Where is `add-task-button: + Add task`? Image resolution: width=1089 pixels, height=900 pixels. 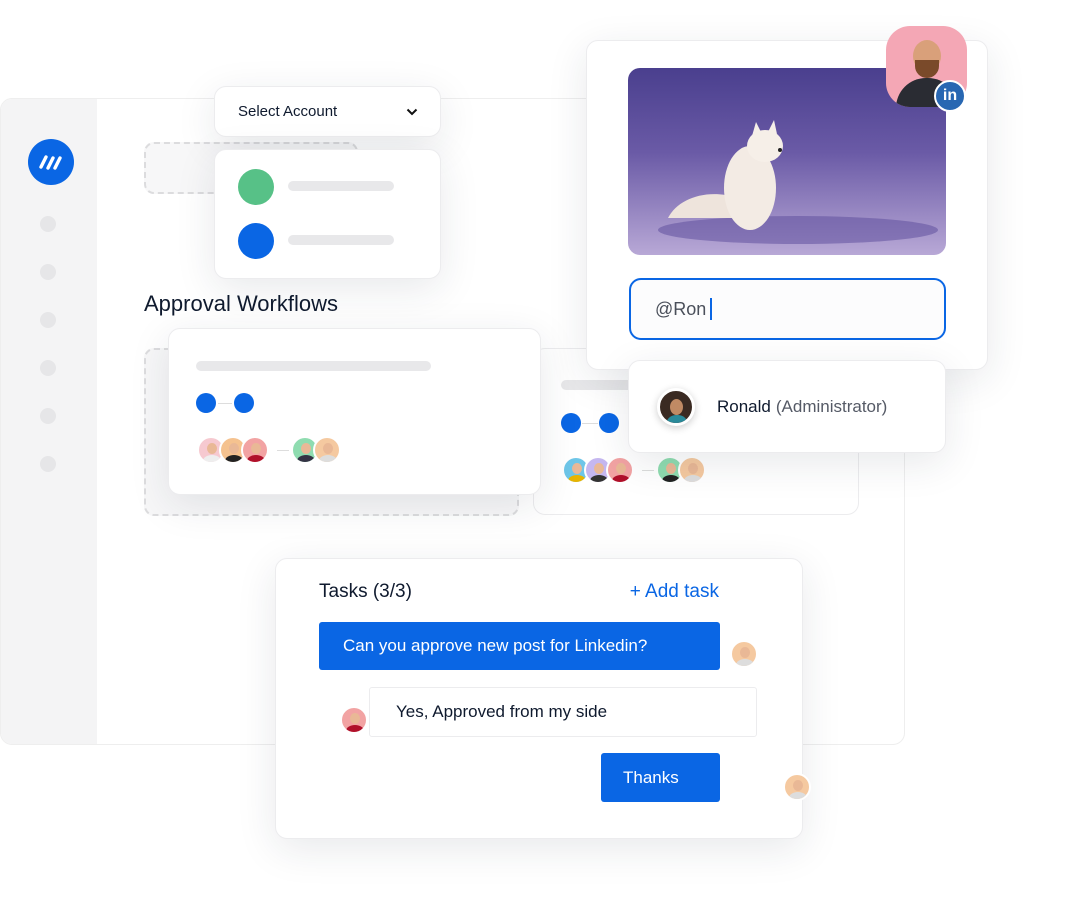 add-task-button: + Add task is located at coordinates (674, 592).